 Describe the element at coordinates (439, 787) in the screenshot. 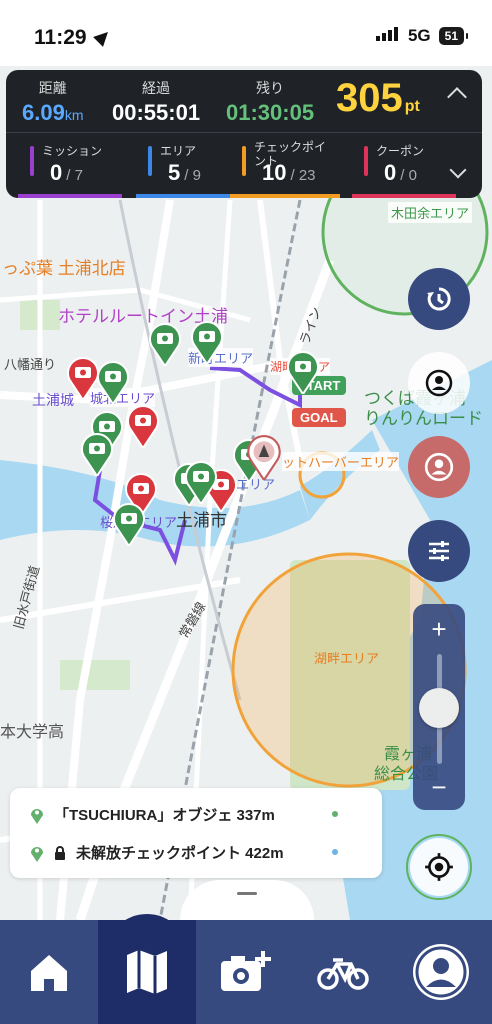

I see `zoom-out-button: −` at that location.